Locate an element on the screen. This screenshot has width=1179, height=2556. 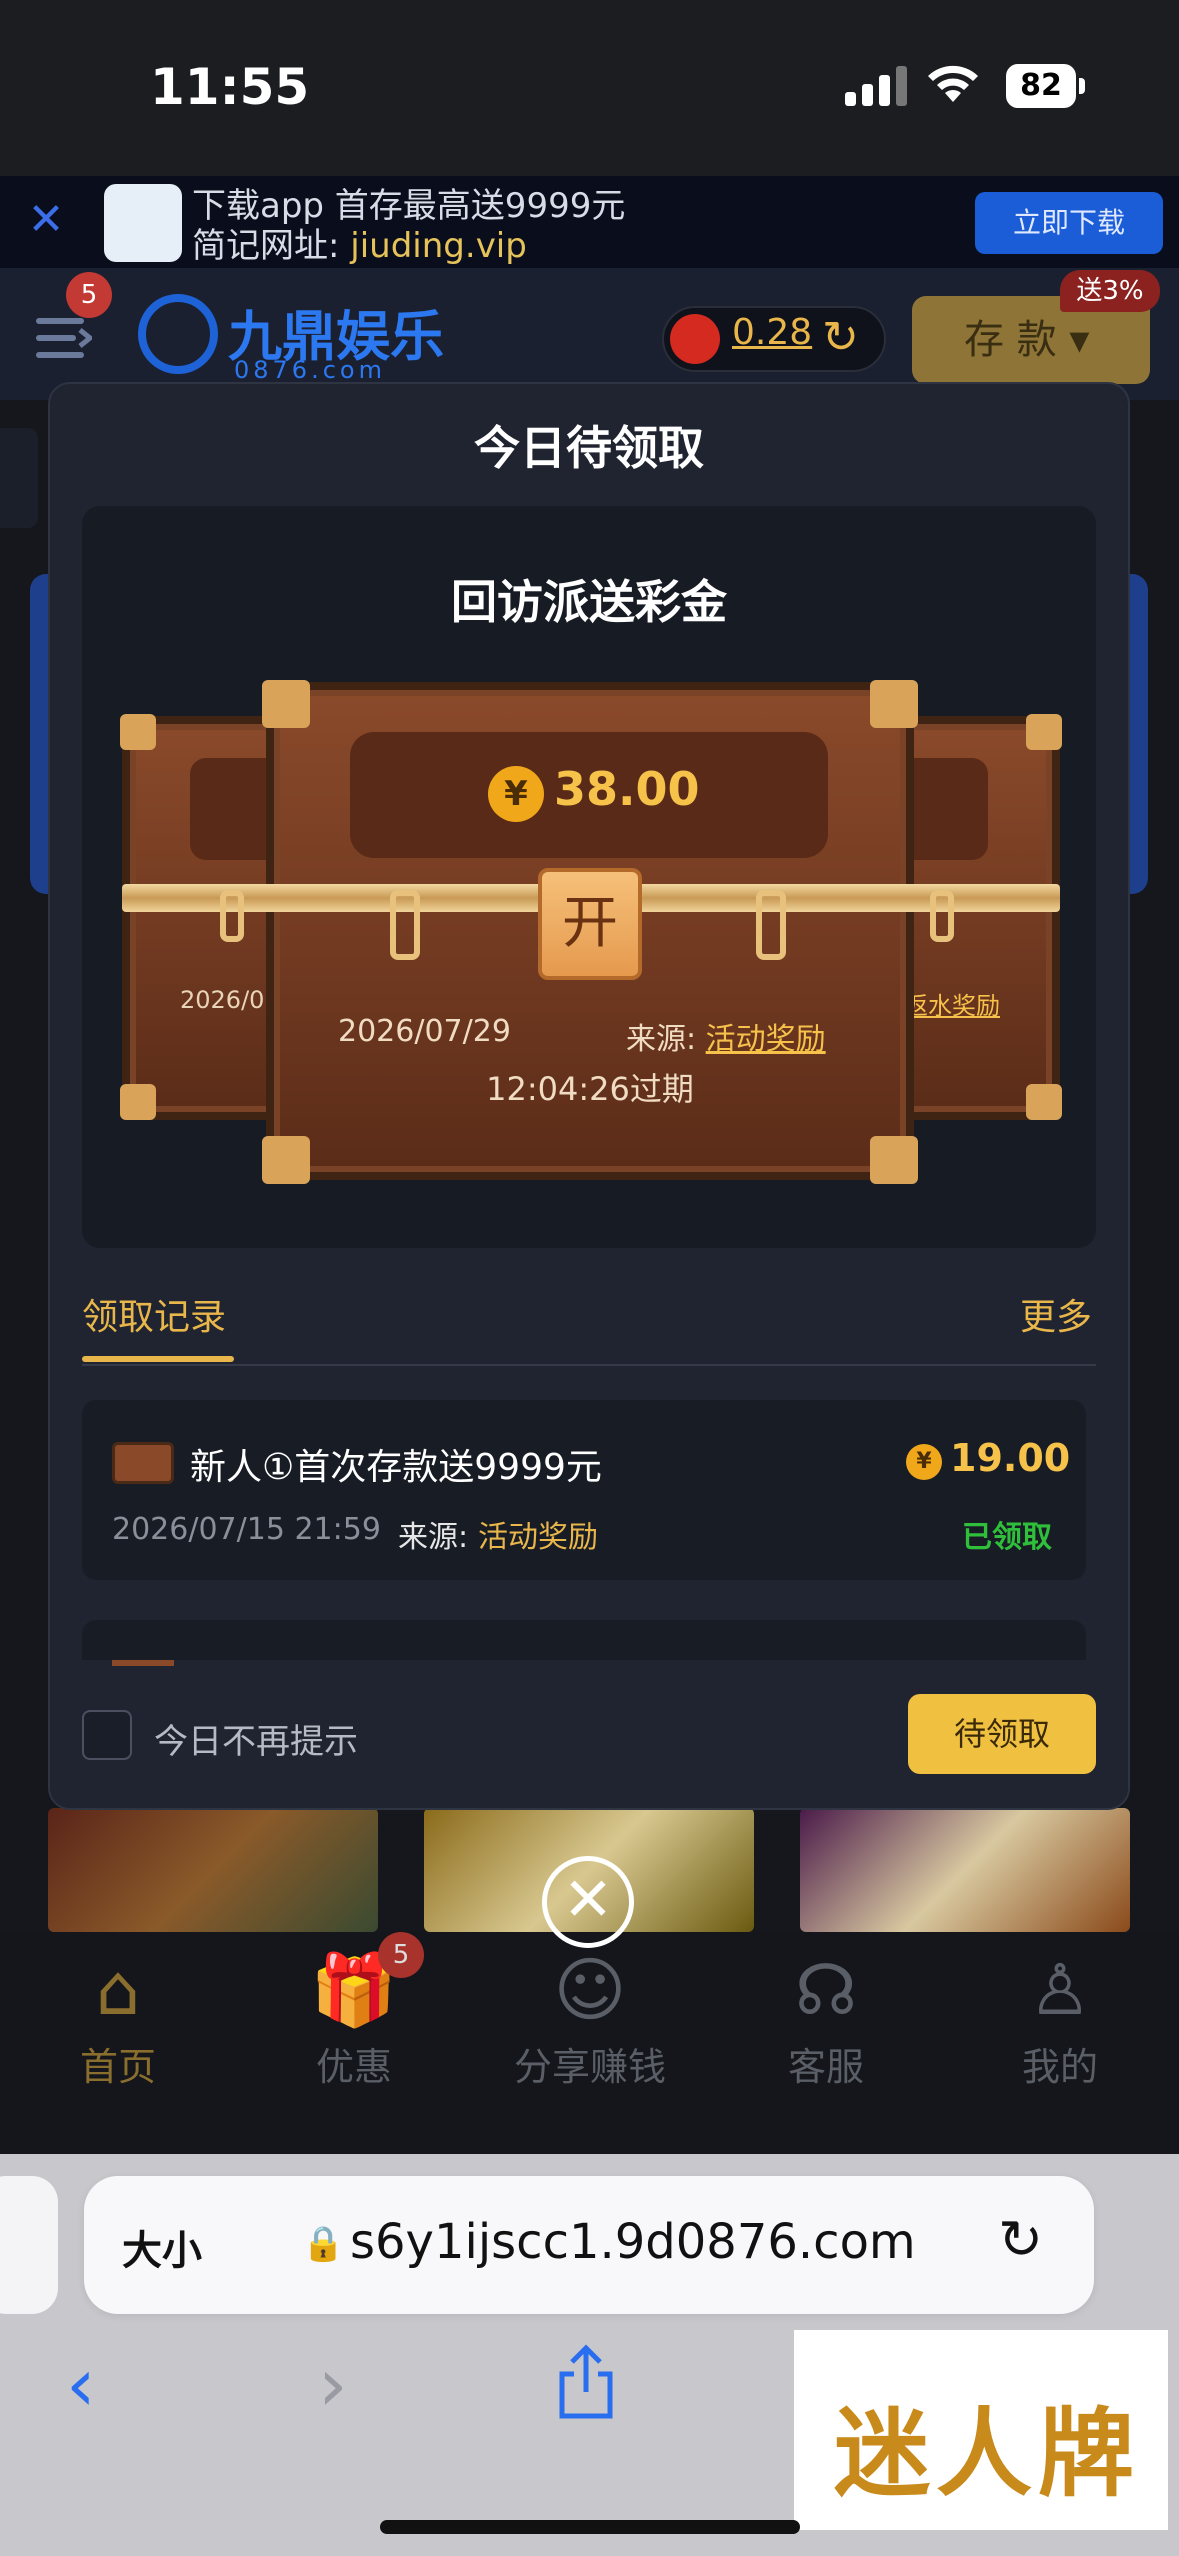
china-flag-icon is located at coordinates (695, 339).